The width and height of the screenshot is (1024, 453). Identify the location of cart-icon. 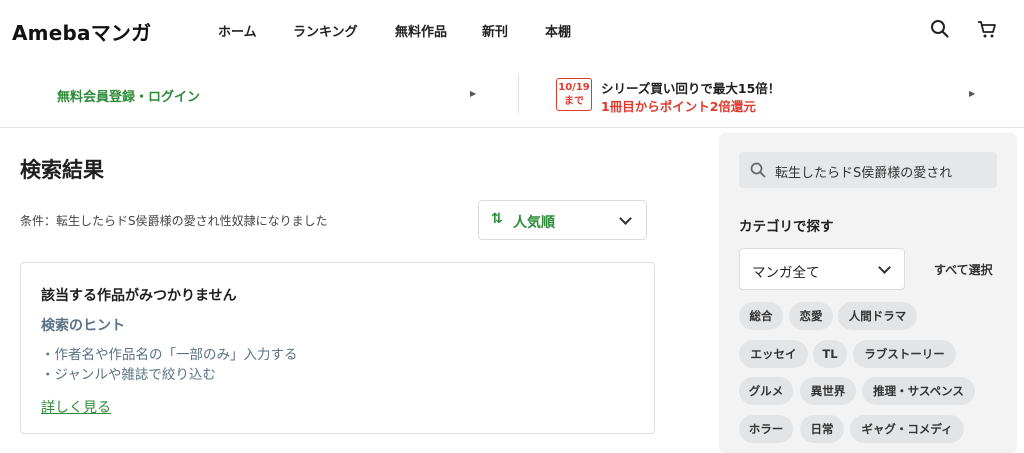
(987, 29).